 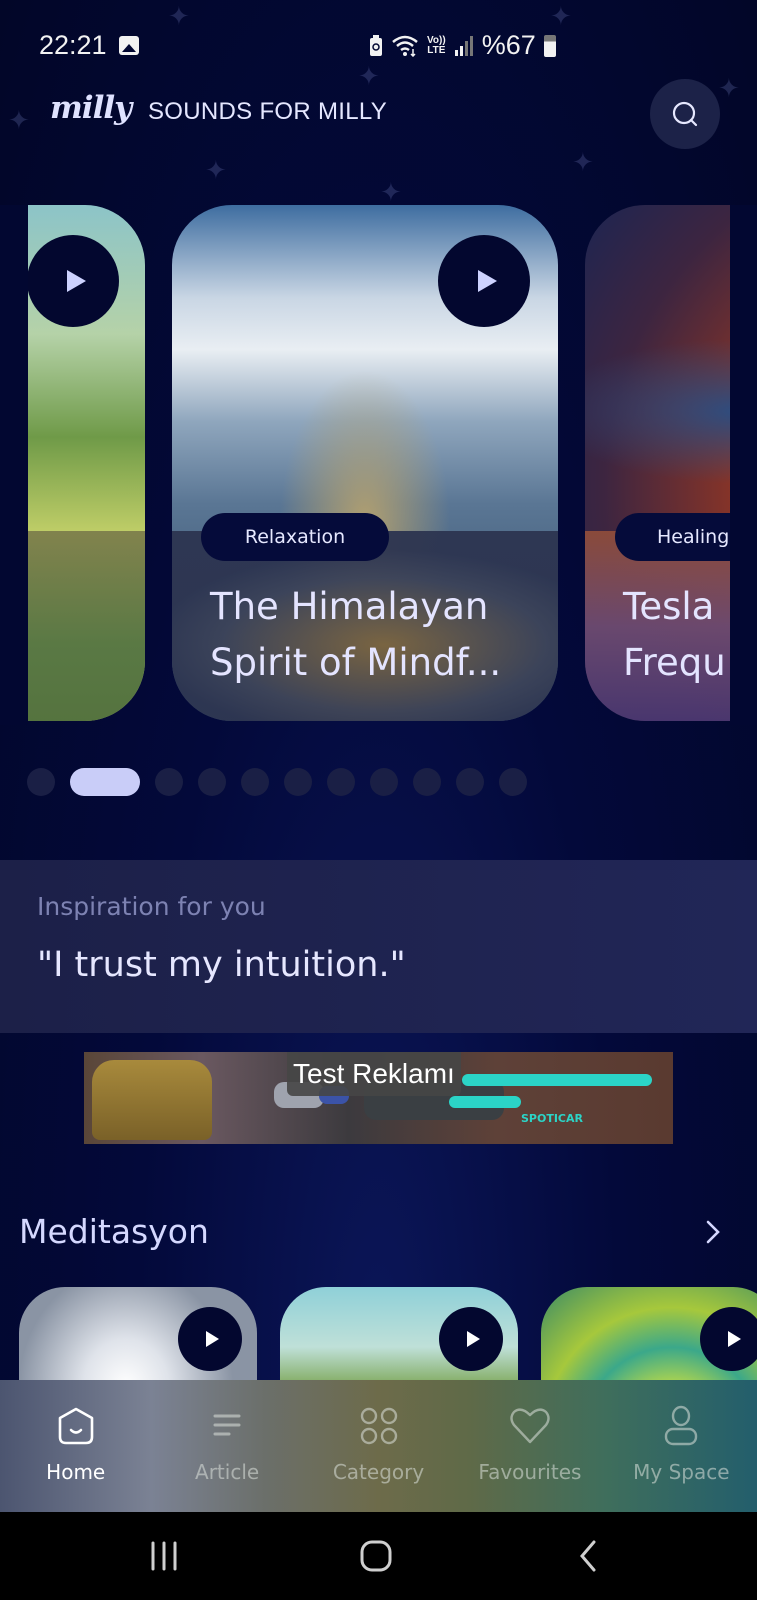 What do you see at coordinates (268, 111) in the screenshot?
I see `header-title: SOUNDS FOR MILLY` at bounding box center [268, 111].